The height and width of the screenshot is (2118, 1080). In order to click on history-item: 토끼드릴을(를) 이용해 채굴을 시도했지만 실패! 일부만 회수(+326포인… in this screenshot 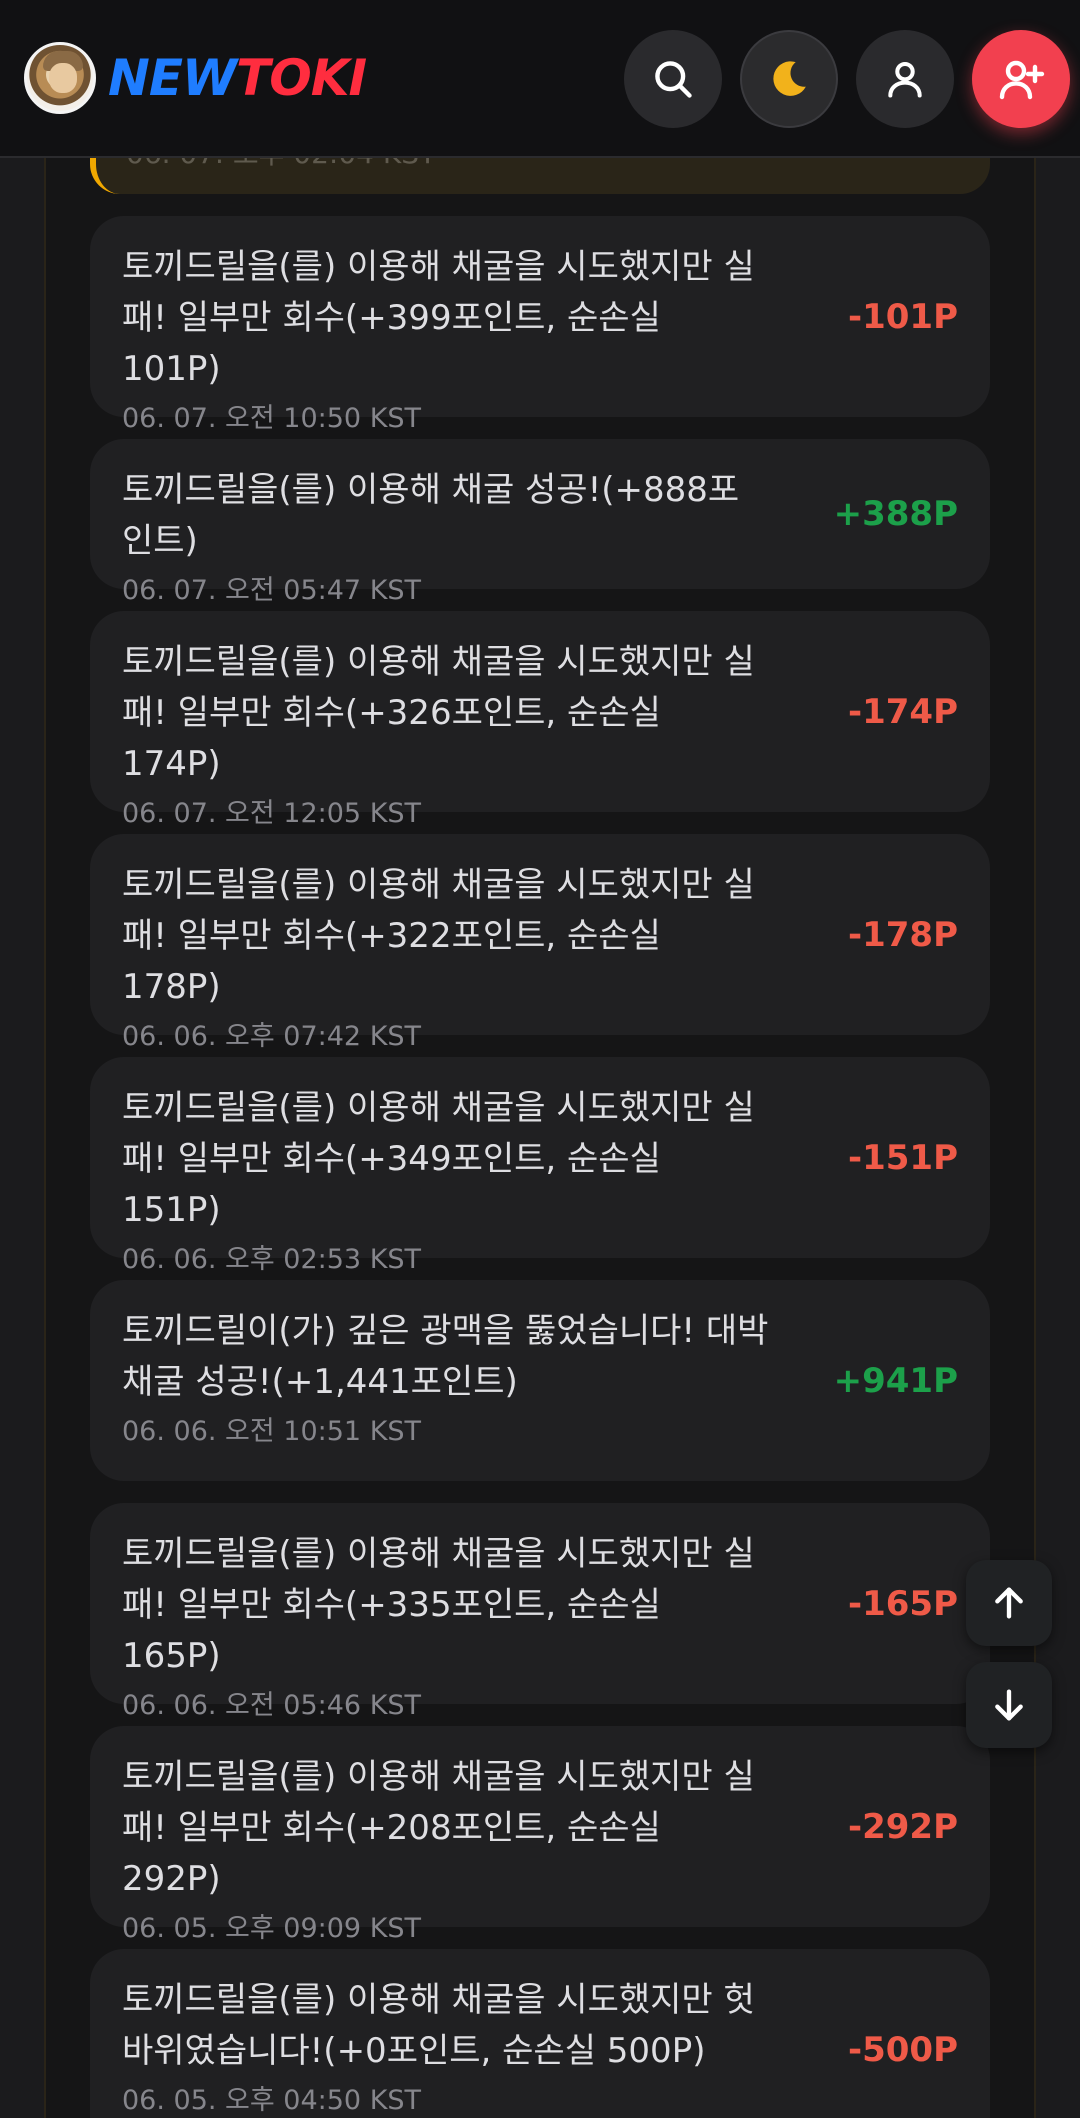, I will do `click(540, 720)`.